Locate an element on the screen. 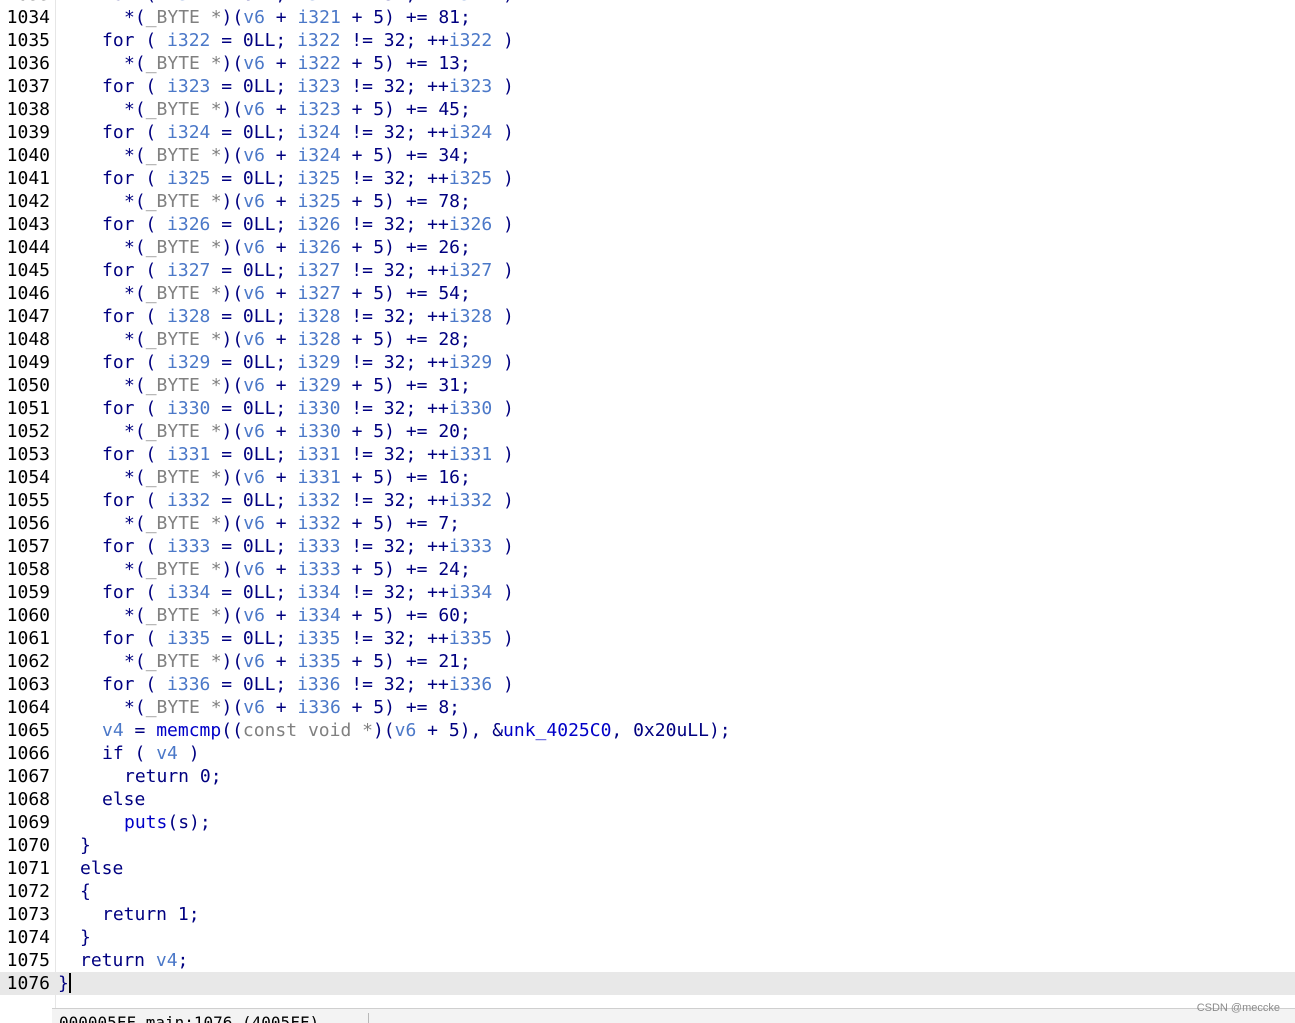  code-token: + 5) += 26; is located at coordinates (406, 247).